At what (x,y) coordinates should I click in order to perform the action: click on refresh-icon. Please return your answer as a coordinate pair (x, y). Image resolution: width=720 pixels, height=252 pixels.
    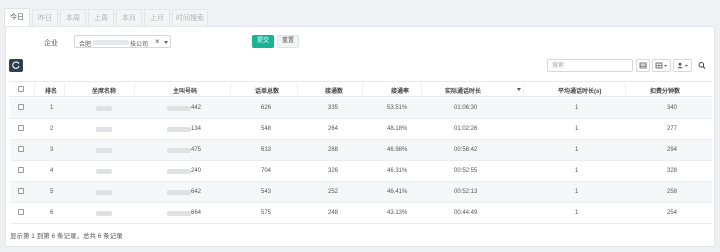
    Looking at the image, I should click on (16, 65).